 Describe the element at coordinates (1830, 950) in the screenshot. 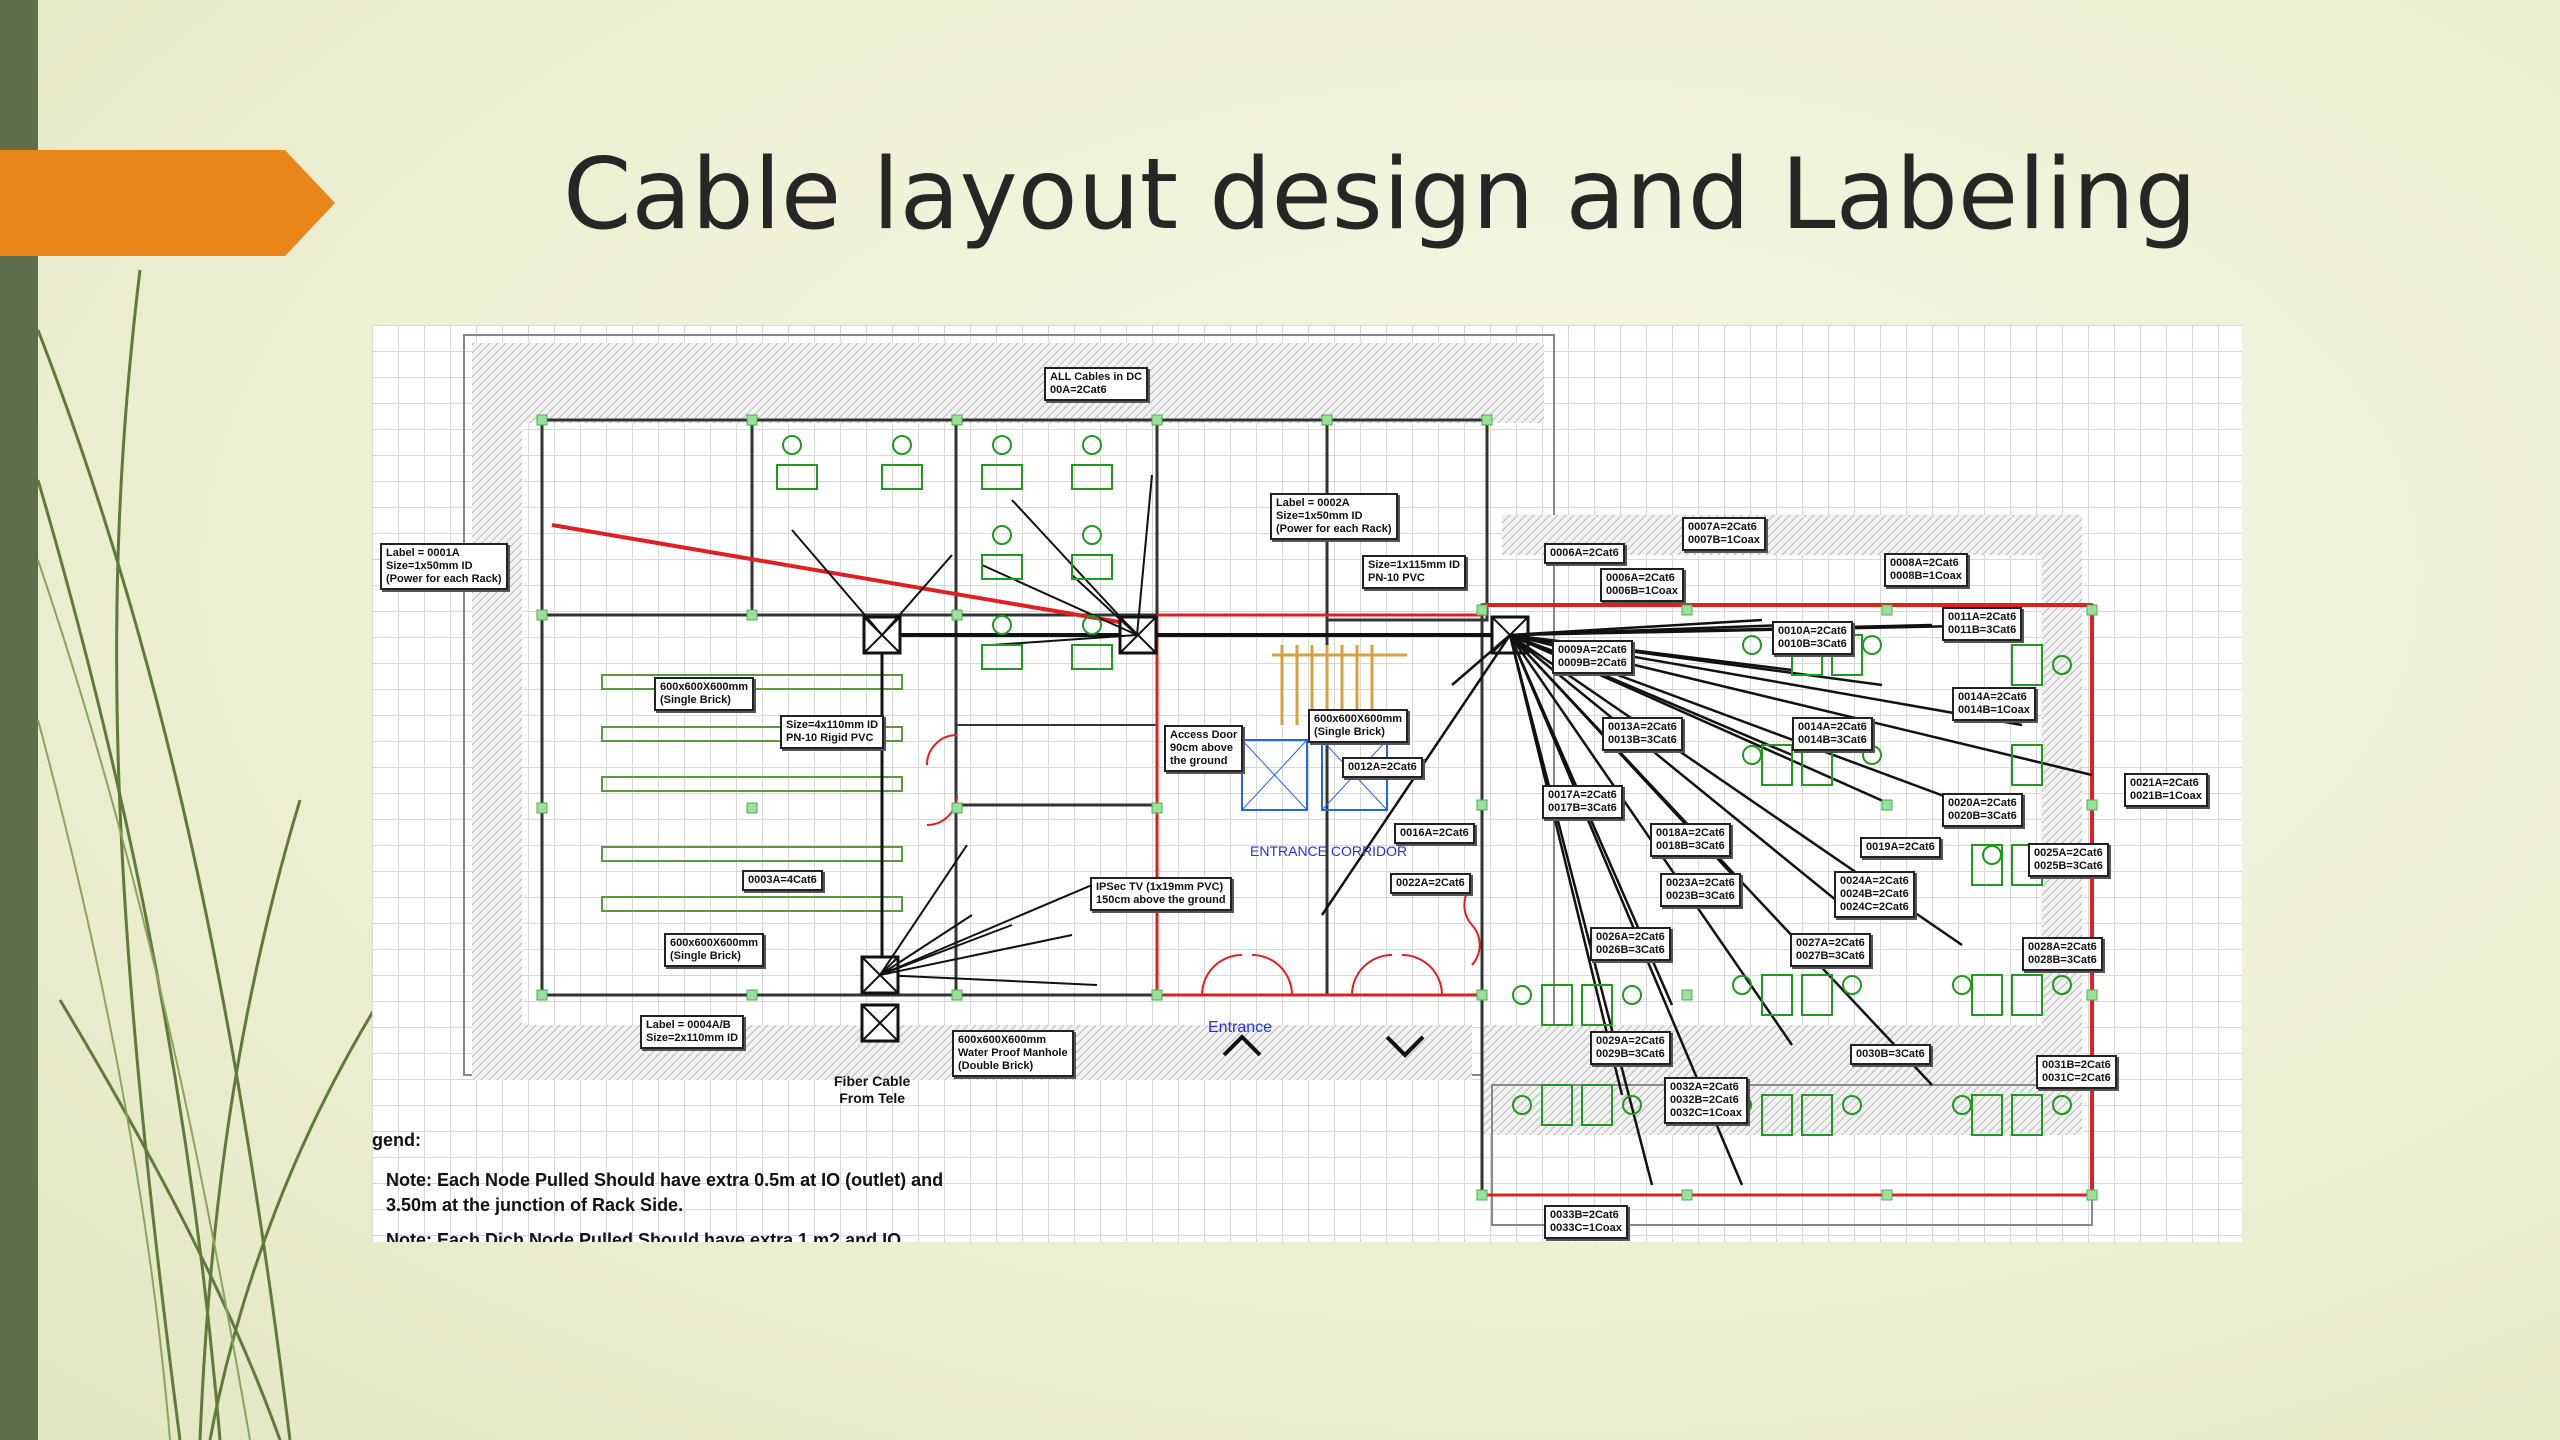

I see `callout-0027: 0027A=2Cat6 0027B=3Cat6` at that location.